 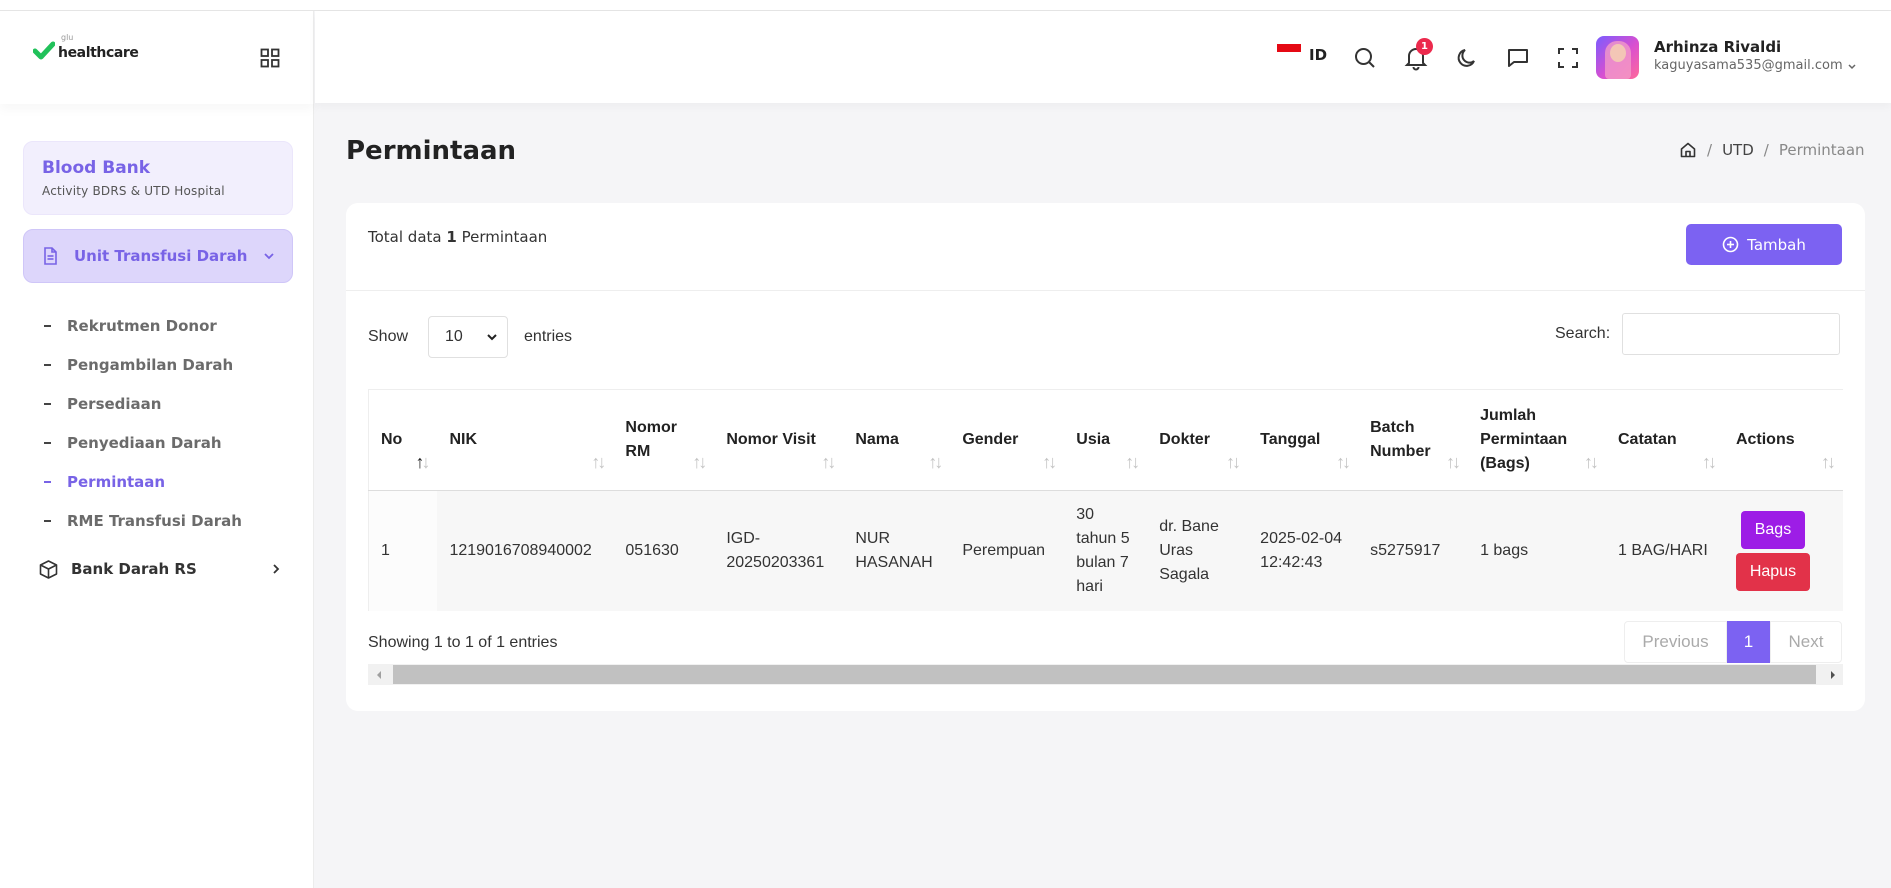 I want to click on plus-circle-icon, so click(x=1730, y=244).